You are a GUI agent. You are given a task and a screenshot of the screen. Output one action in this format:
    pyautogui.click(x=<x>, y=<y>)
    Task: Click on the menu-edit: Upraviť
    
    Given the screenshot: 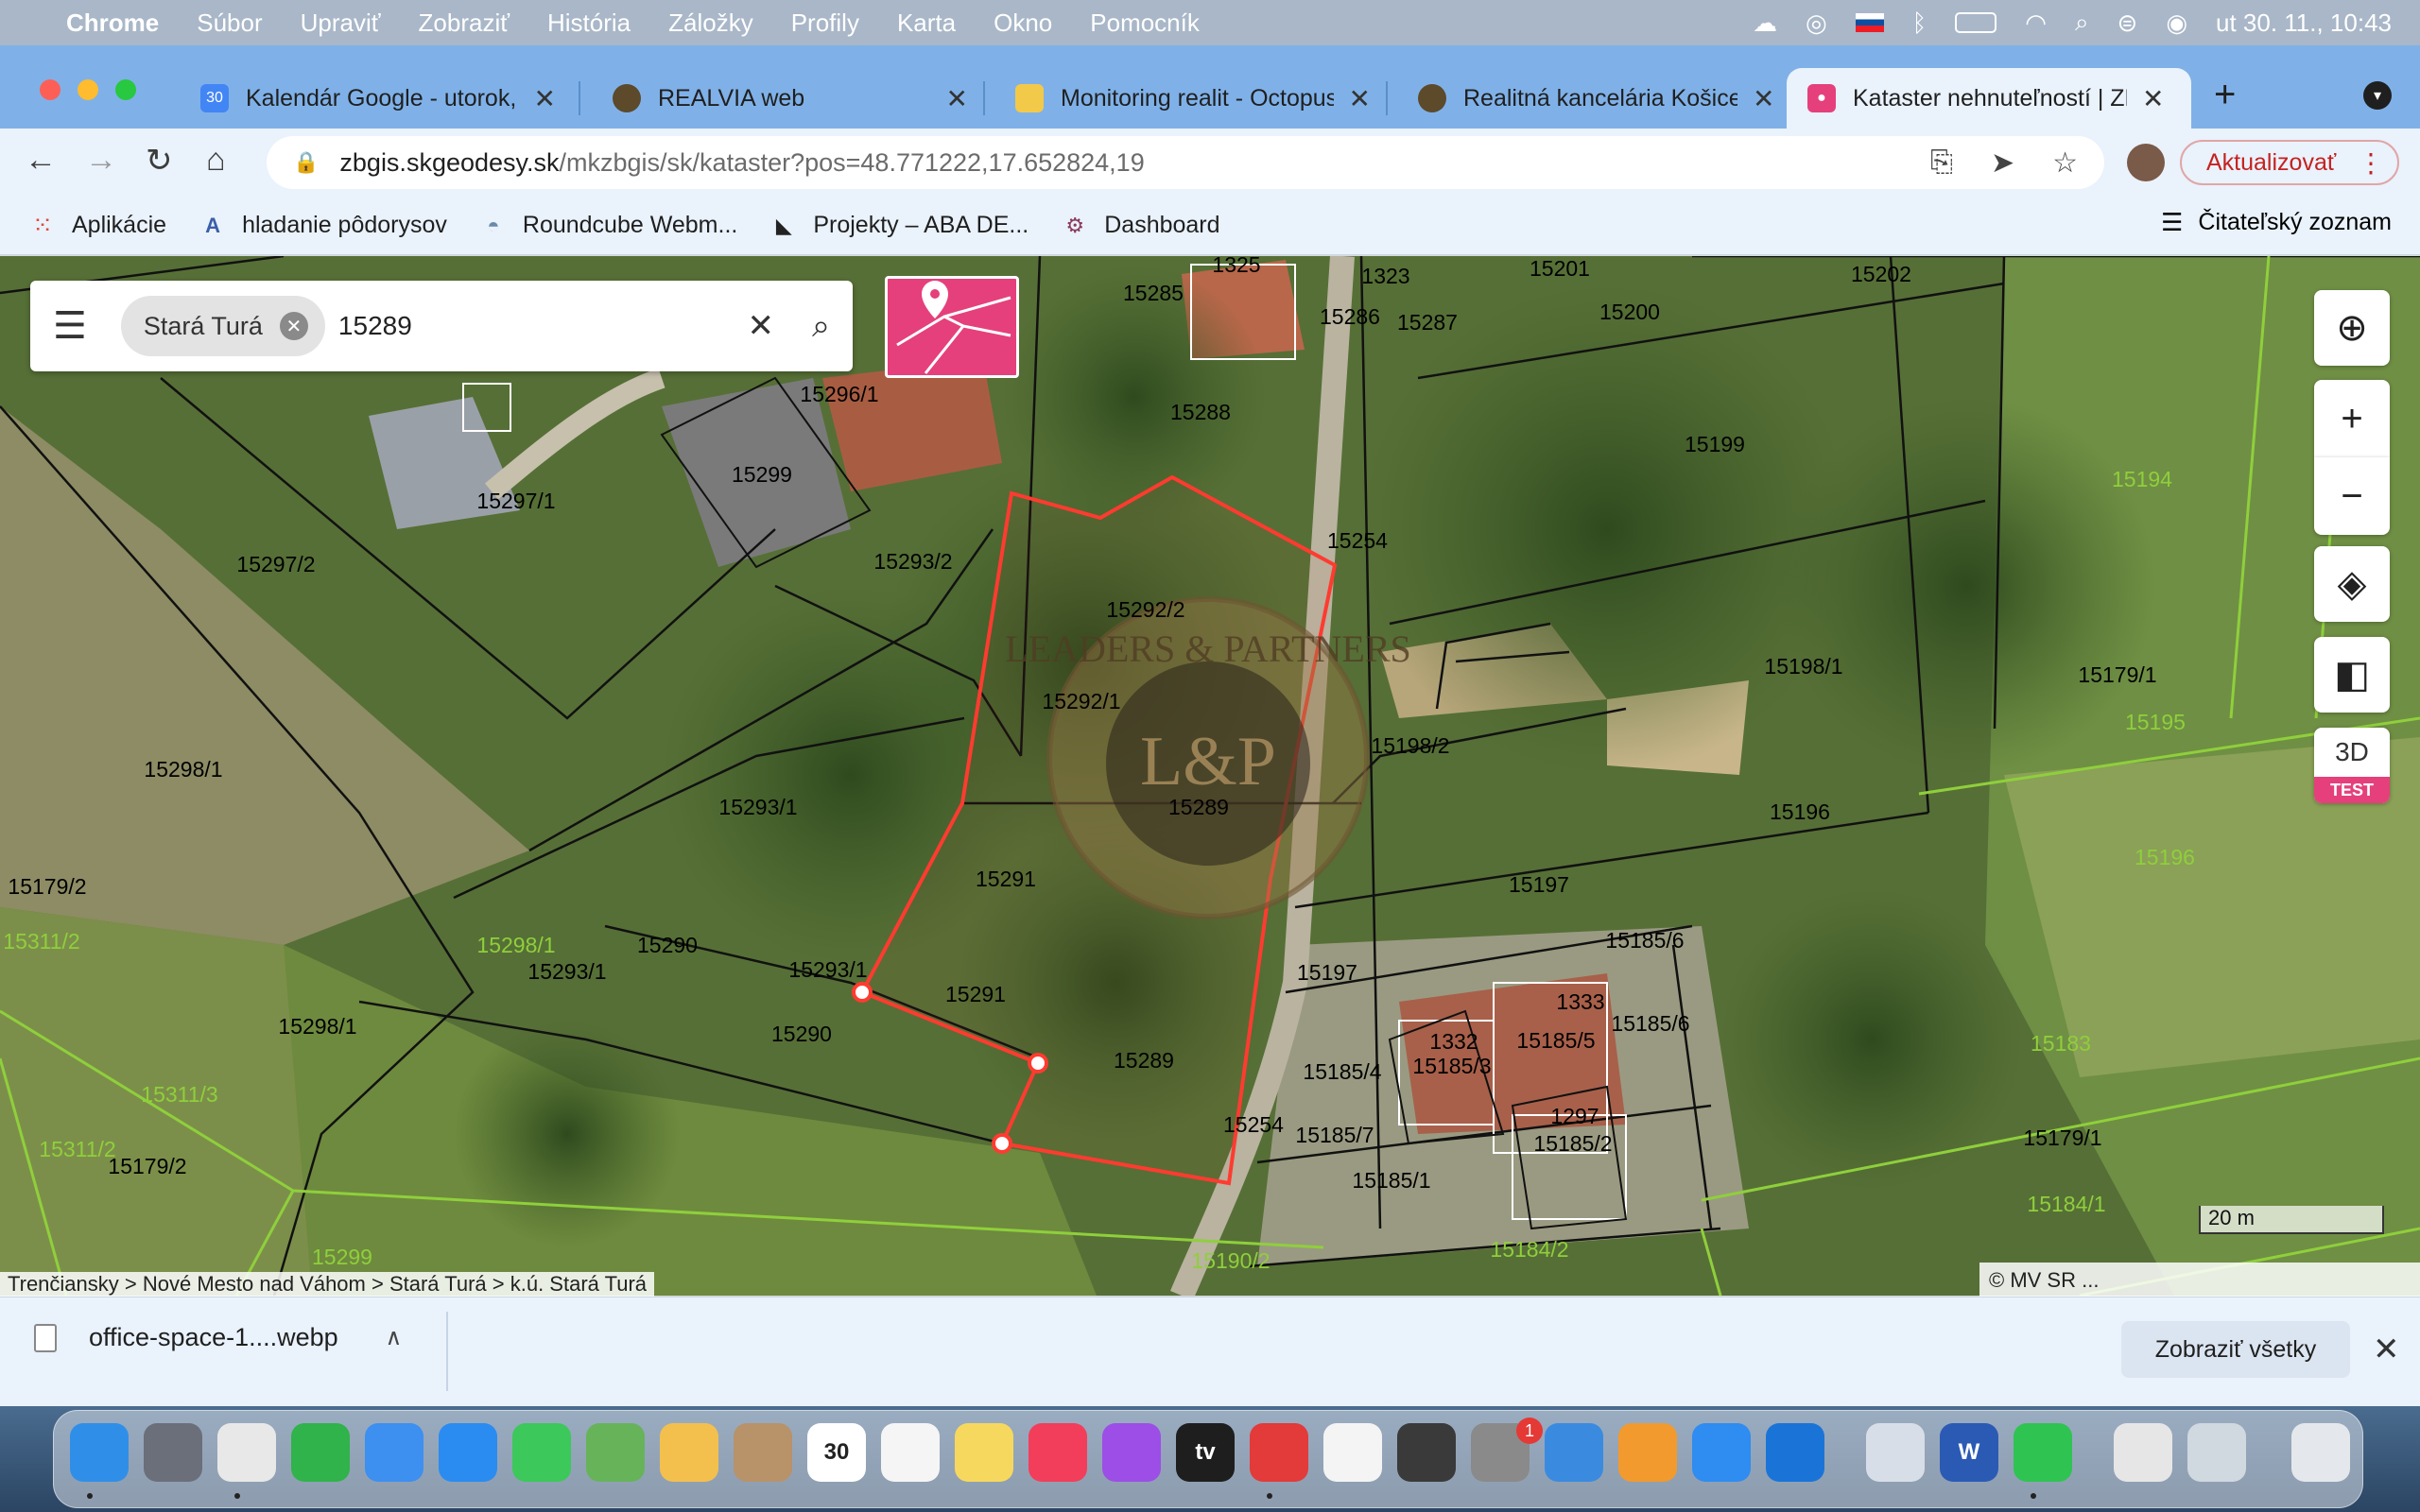 What is the action you would take?
    pyautogui.click(x=341, y=23)
    